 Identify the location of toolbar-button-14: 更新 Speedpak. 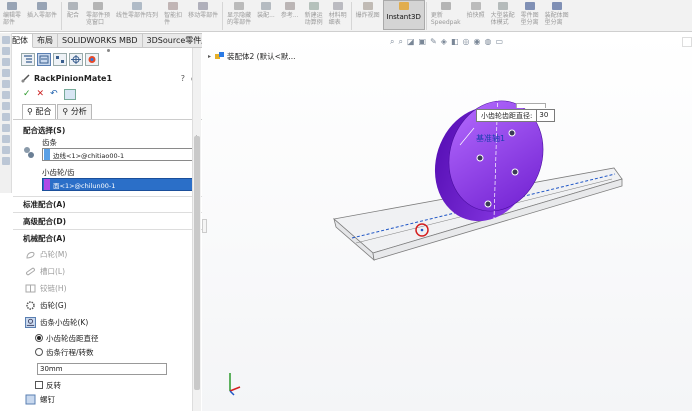
(446, 13).